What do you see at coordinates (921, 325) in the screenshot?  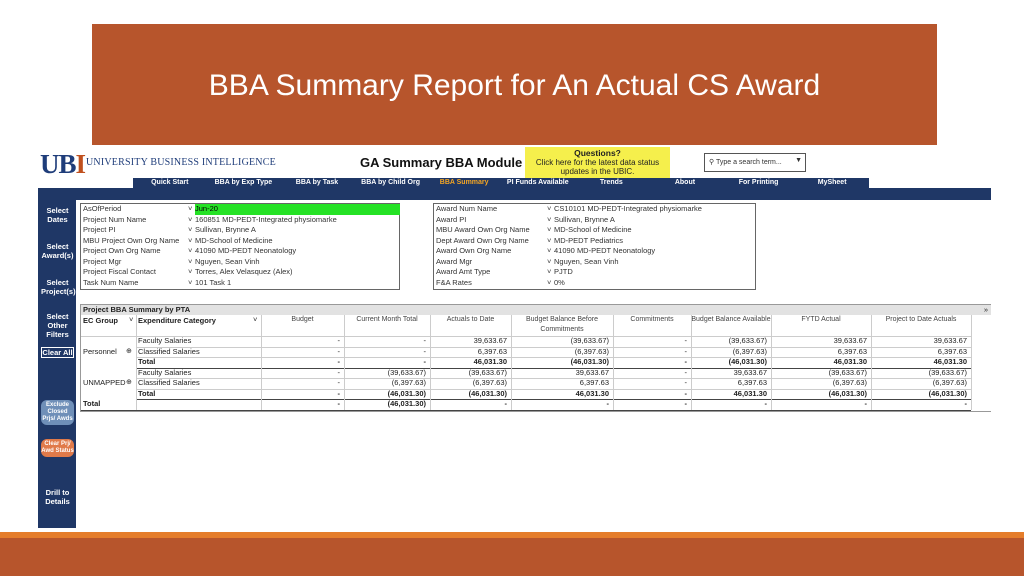 I see `col-header: Project to Date Actuals` at bounding box center [921, 325].